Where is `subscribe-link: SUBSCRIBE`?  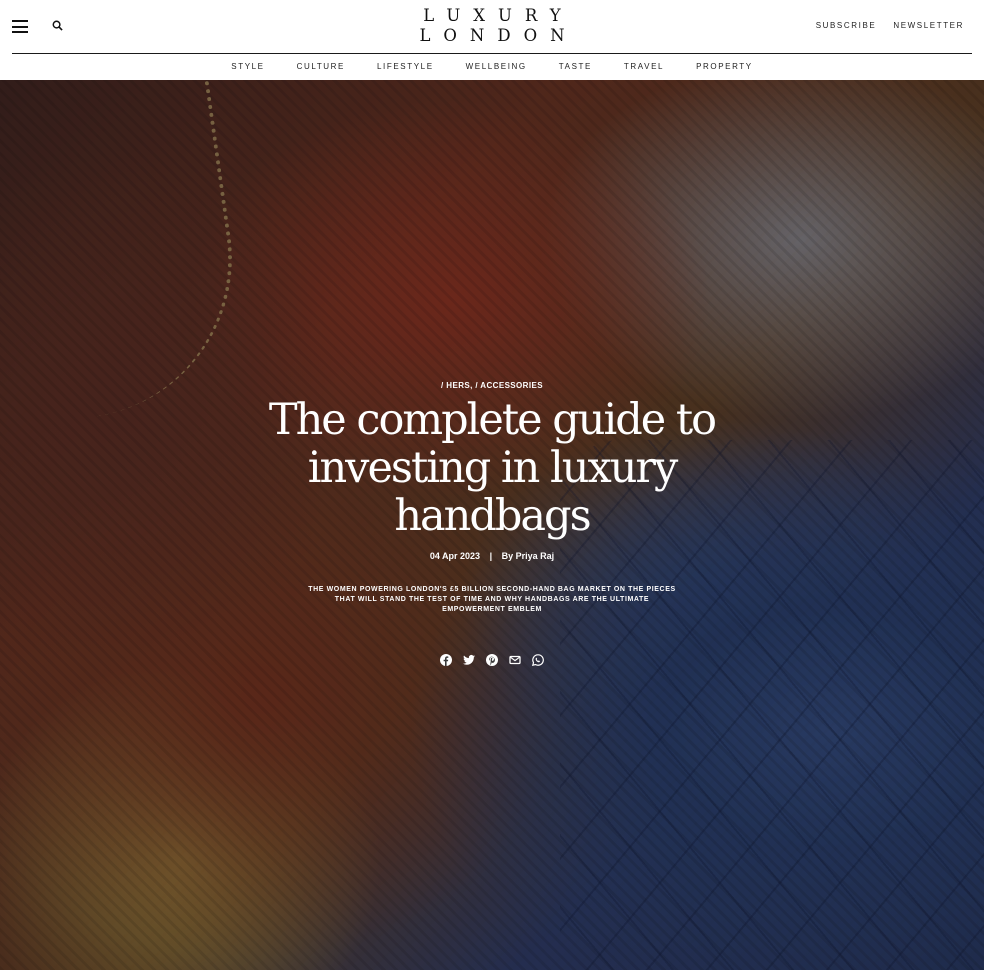 subscribe-link: SUBSCRIBE is located at coordinates (846, 25).